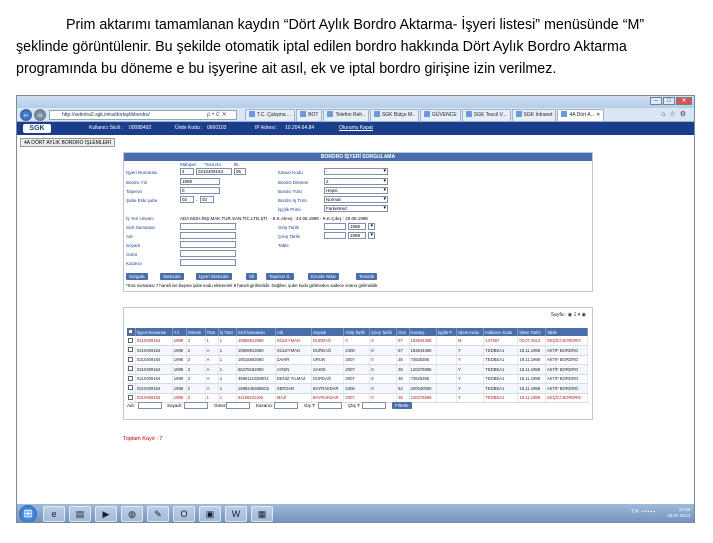 The image size is (713, 543). Describe the element at coordinates (669, 101) in the screenshot. I see `maximize-icon: □` at that location.